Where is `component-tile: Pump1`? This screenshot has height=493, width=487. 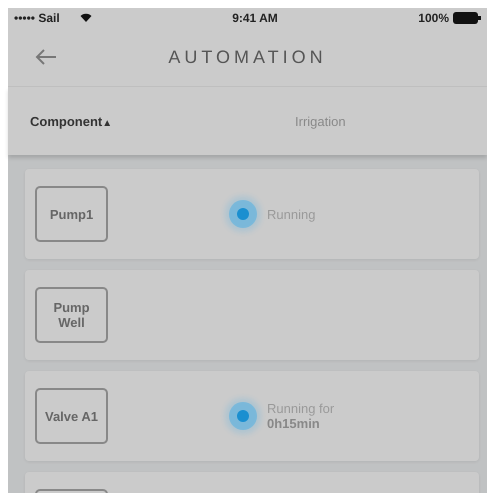
component-tile: Pump1 is located at coordinates (71, 214).